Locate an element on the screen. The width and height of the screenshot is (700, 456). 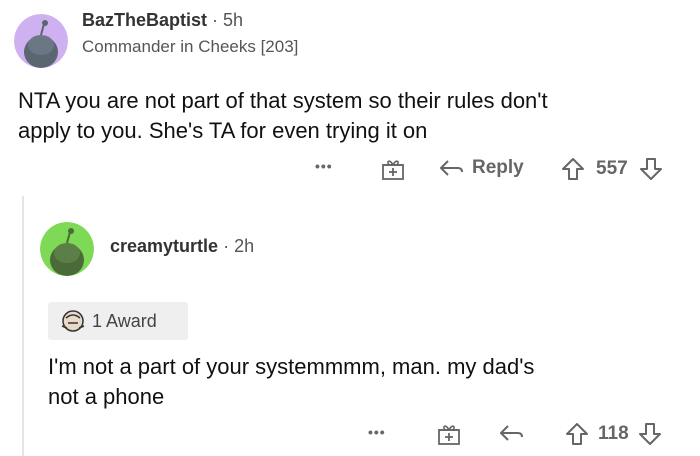
award-icon is located at coordinates (73, 321).